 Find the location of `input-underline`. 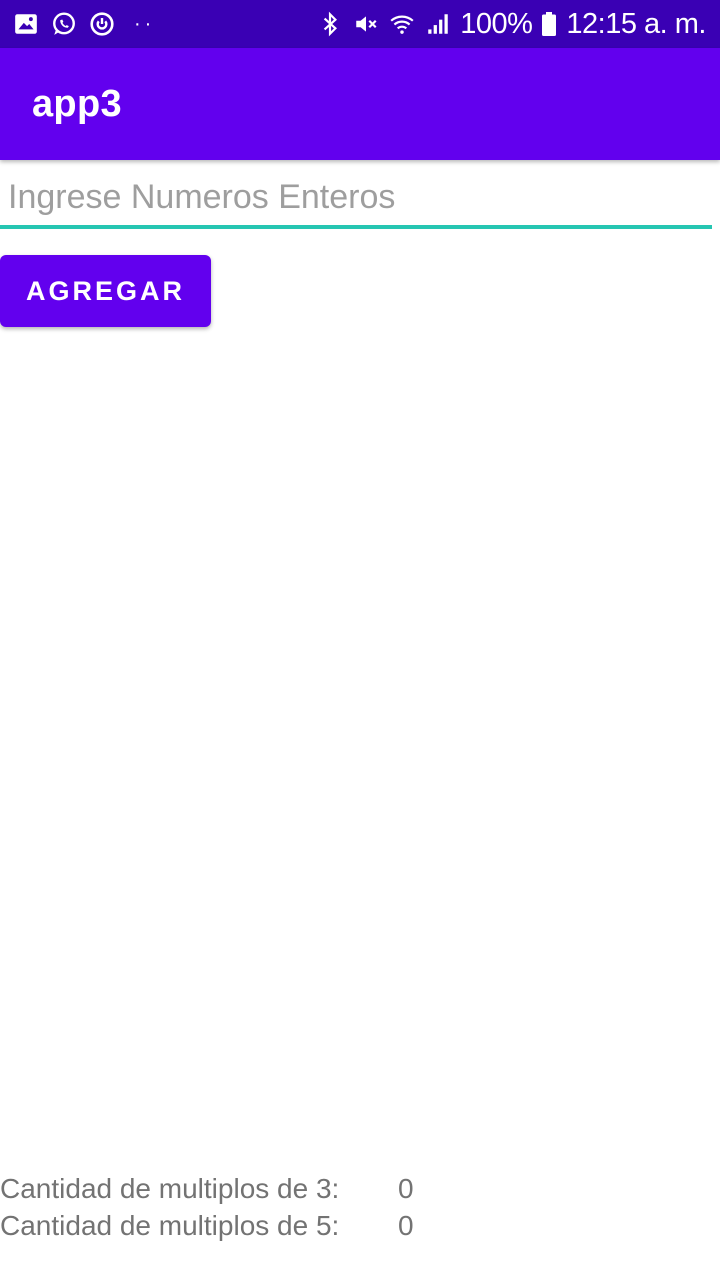

input-underline is located at coordinates (356, 227).